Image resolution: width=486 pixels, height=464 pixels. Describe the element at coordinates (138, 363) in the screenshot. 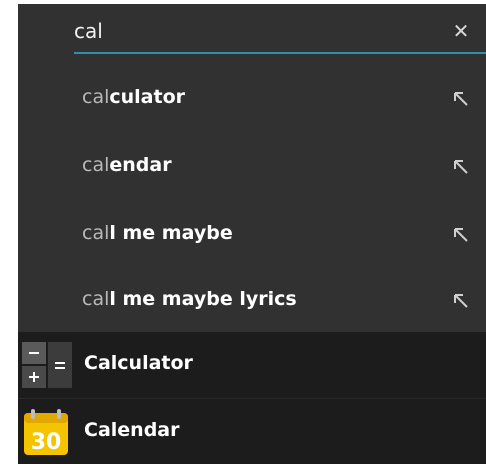

I see `app-label: Calculator` at that location.